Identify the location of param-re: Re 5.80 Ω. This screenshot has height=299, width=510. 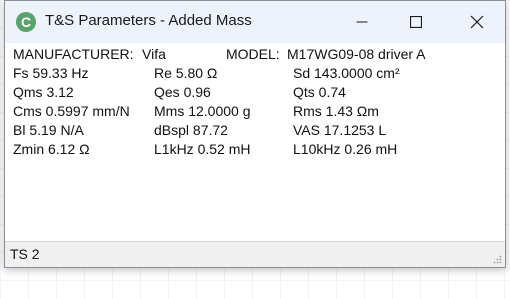
(186, 73).